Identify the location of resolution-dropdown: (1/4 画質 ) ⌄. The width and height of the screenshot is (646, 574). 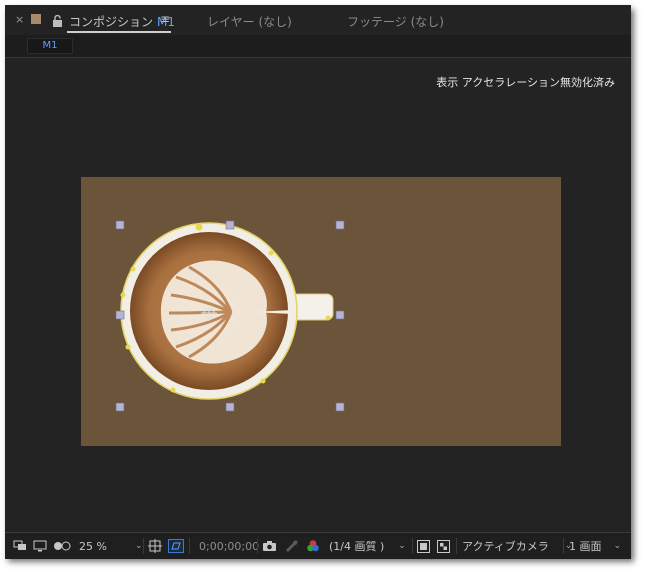
(367, 546).